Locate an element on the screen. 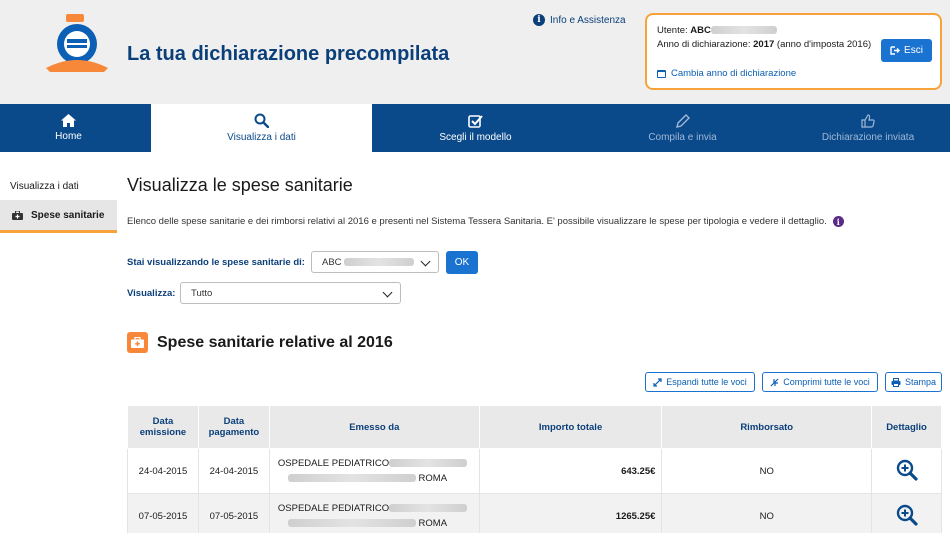 The width and height of the screenshot is (950, 533). cell-importo: 643.25€ is located at coordinates (570, 471).